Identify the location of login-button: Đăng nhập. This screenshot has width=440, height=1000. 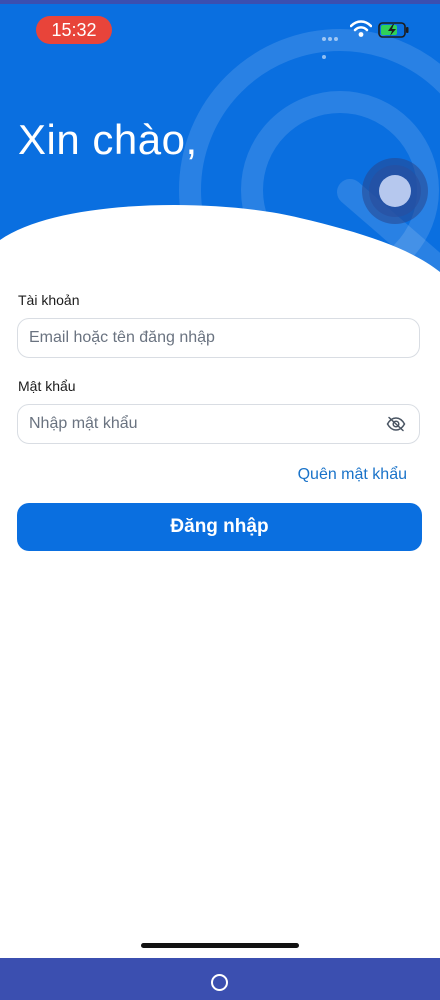
(219, 527).